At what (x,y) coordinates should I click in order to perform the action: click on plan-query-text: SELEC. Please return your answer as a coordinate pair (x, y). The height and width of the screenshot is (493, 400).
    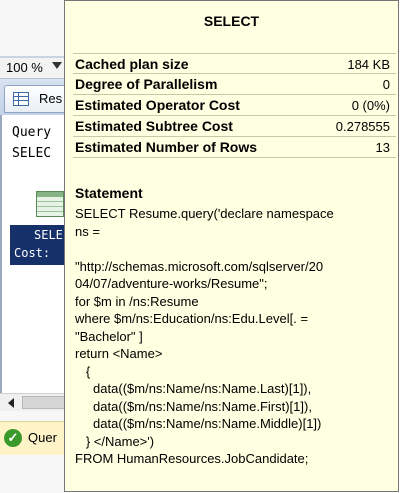
    Looking at the image, I should click on (32, 153).